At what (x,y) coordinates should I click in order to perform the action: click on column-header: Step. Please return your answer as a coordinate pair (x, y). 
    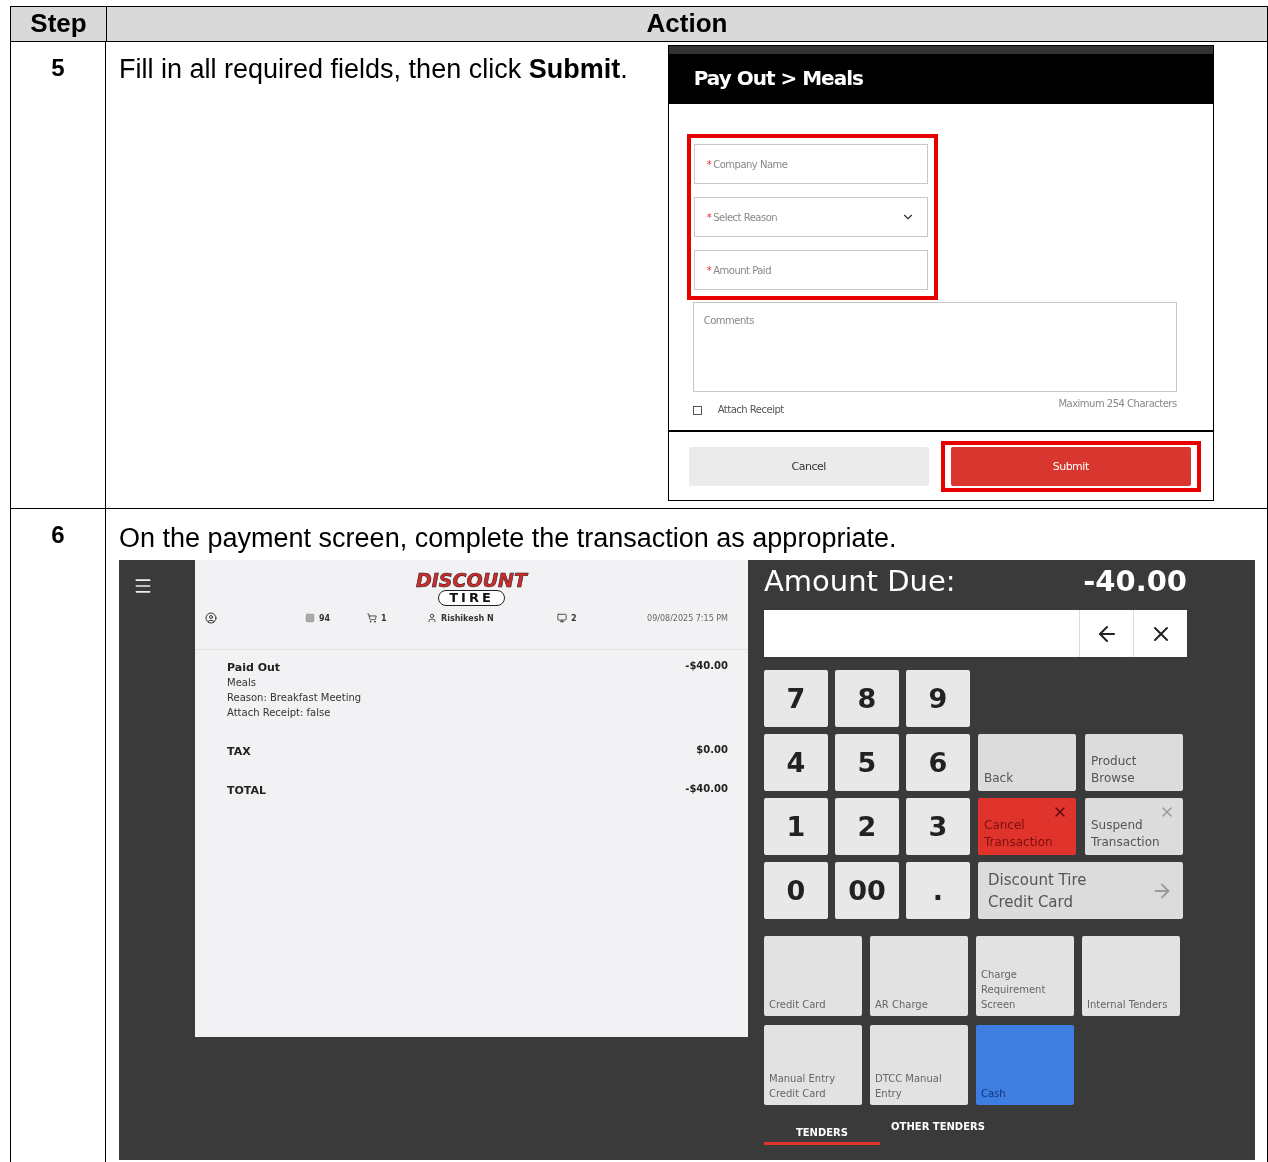
    Looking at the image, I should click on (58, 23).